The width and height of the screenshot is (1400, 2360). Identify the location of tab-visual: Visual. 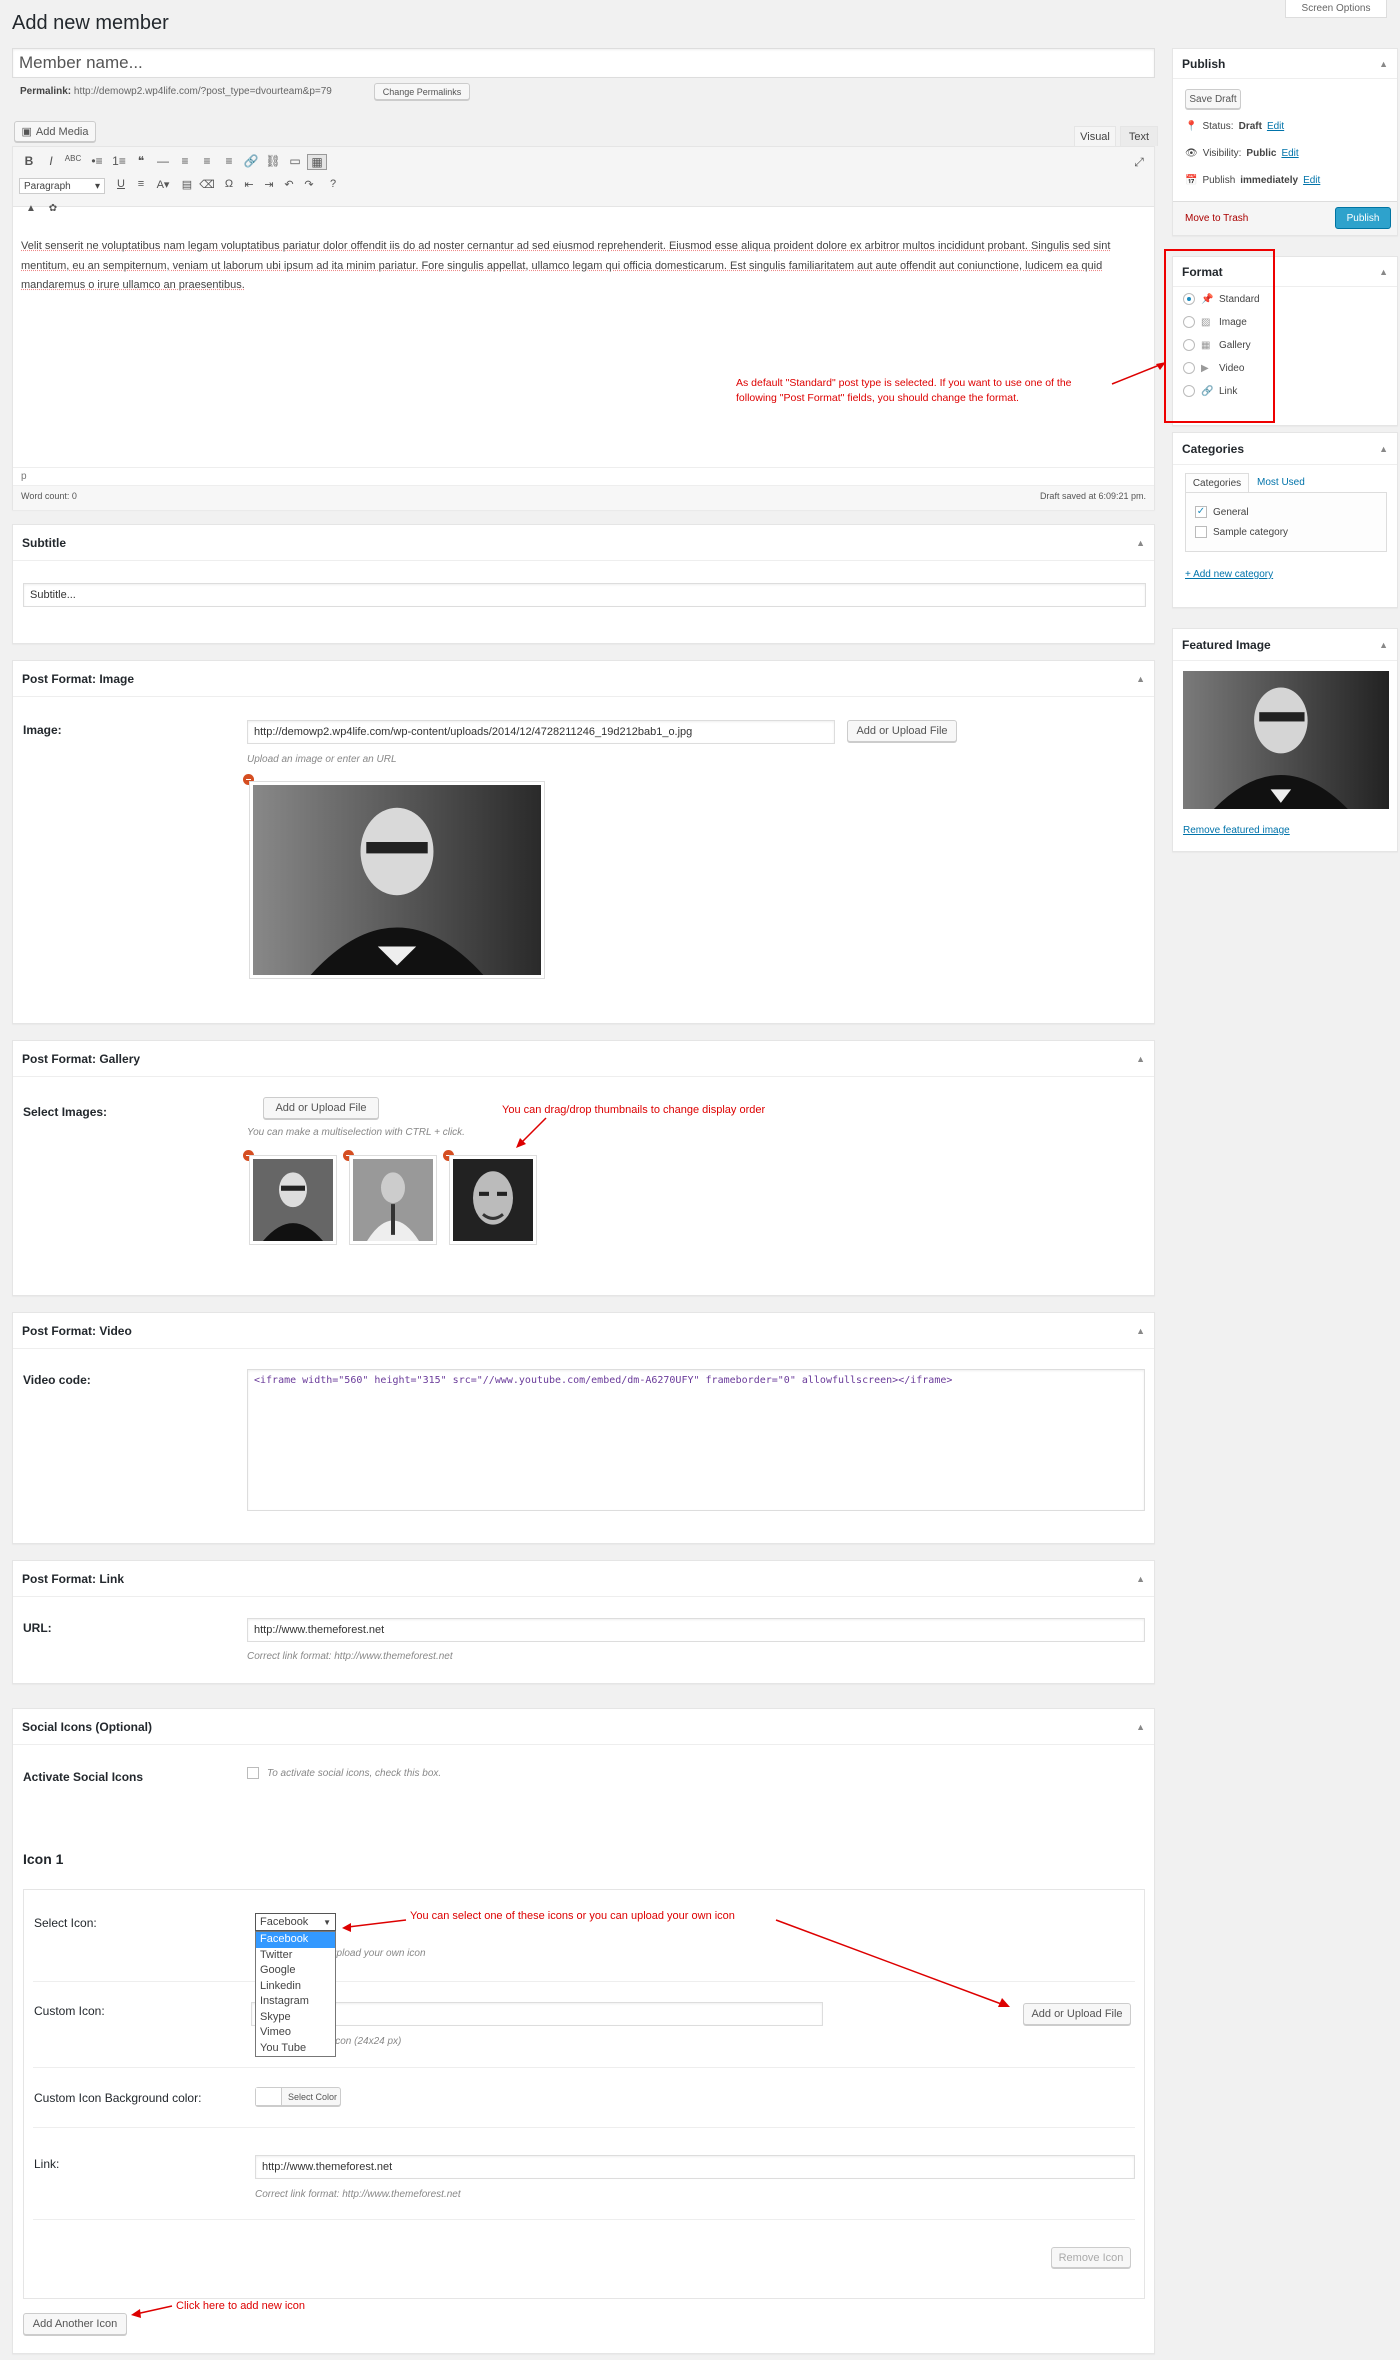
(1095, 136).